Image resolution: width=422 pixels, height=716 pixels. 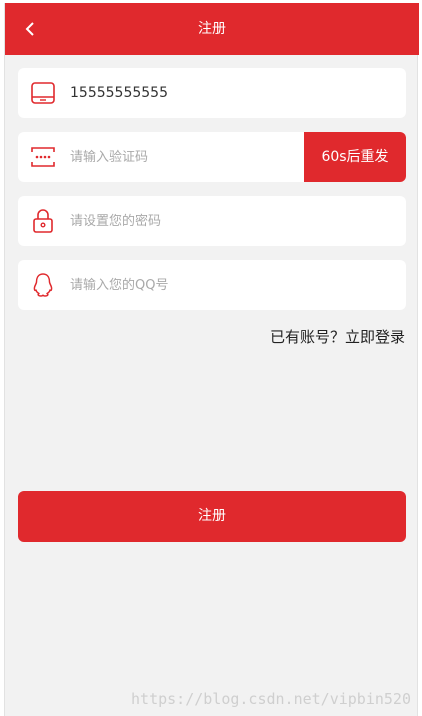 I want to click on phone-input, so click(x=230, y=93).